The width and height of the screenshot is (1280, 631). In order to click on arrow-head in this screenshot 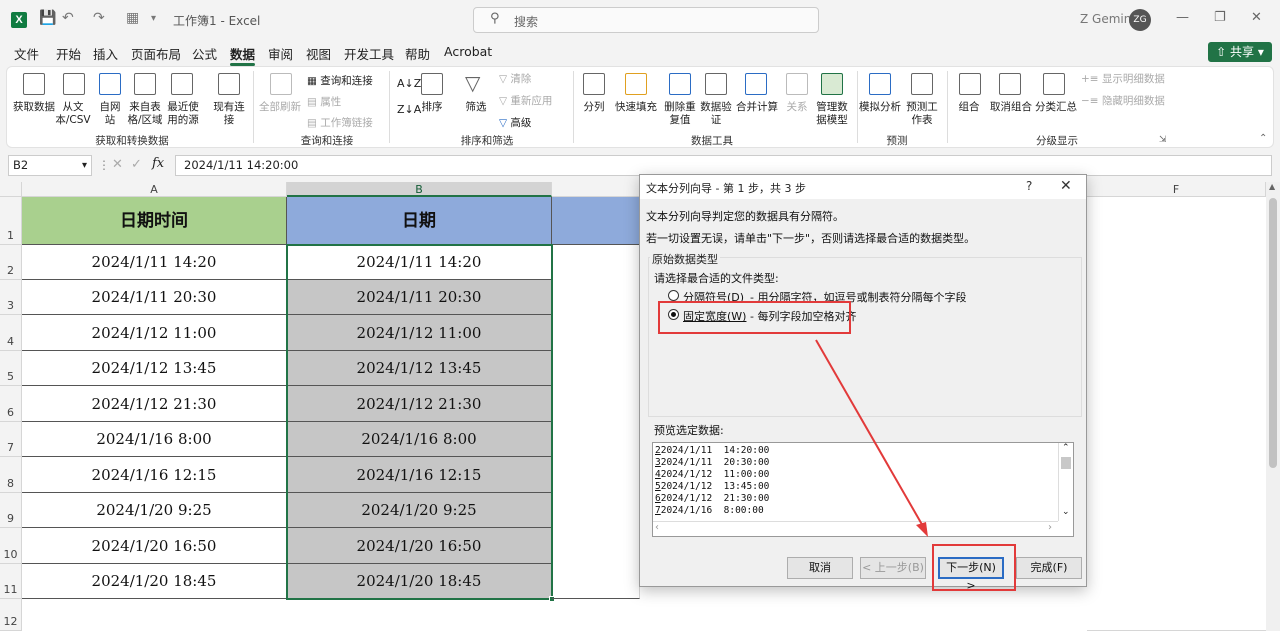, I will do `click(922, 529)`.